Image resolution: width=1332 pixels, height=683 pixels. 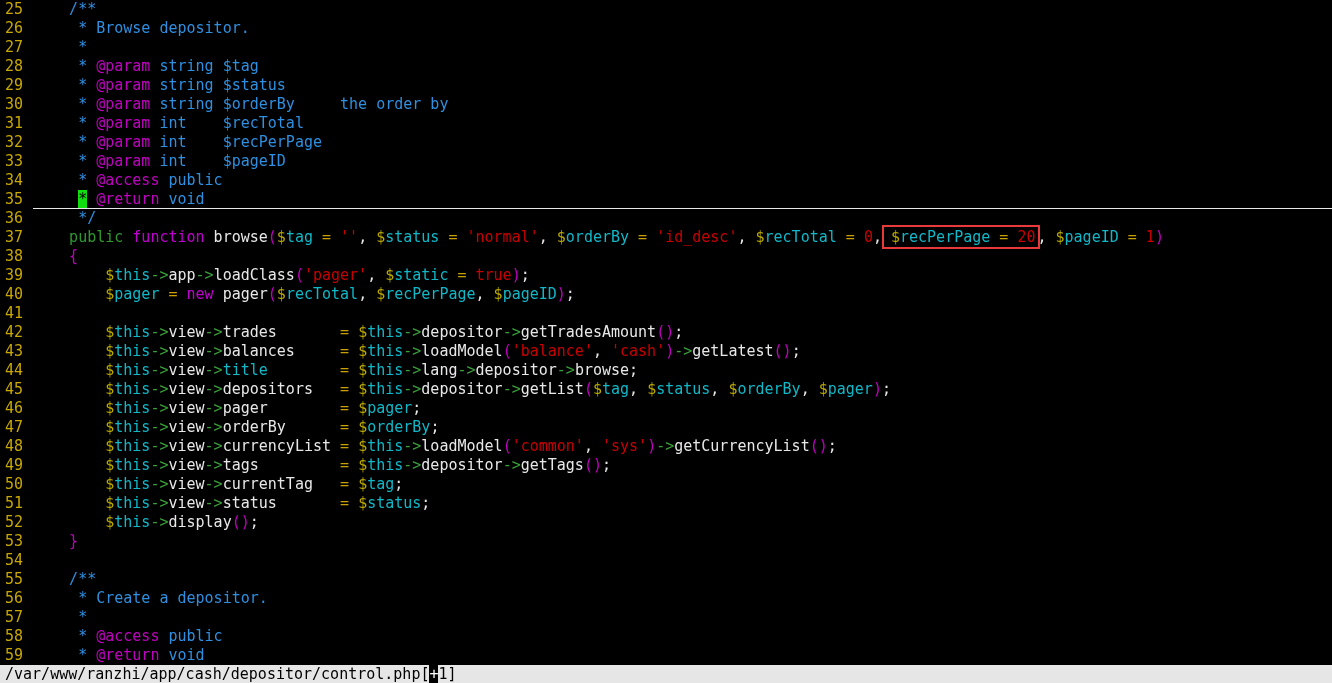 I want to click on line-number: 33, so click(x=14, y=161).